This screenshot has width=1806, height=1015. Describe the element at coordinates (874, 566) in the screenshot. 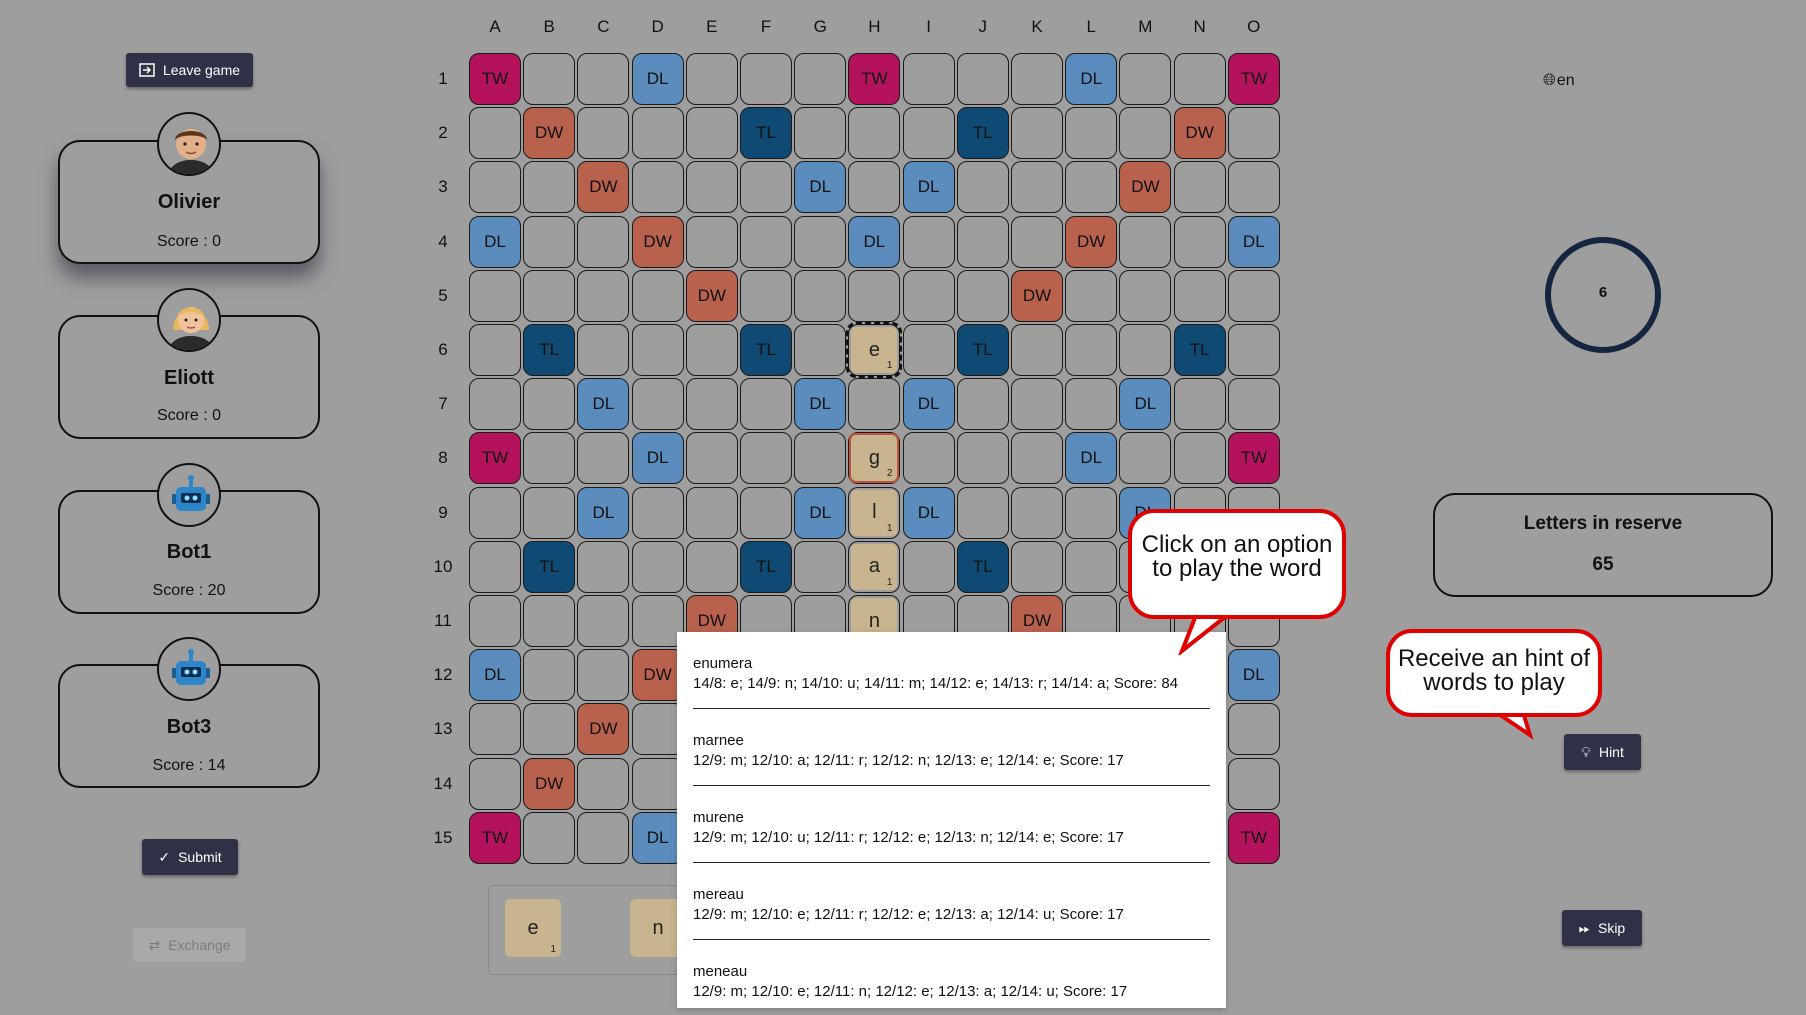

I see `board-tile: a1` at that location.